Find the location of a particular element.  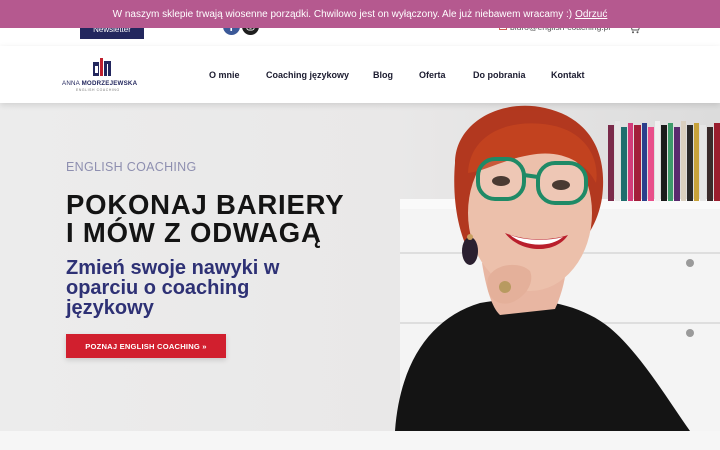

site-logo: ANNA MODRZEJEWSKA ENGLISH COACHING is located at coordinates (103, 76).